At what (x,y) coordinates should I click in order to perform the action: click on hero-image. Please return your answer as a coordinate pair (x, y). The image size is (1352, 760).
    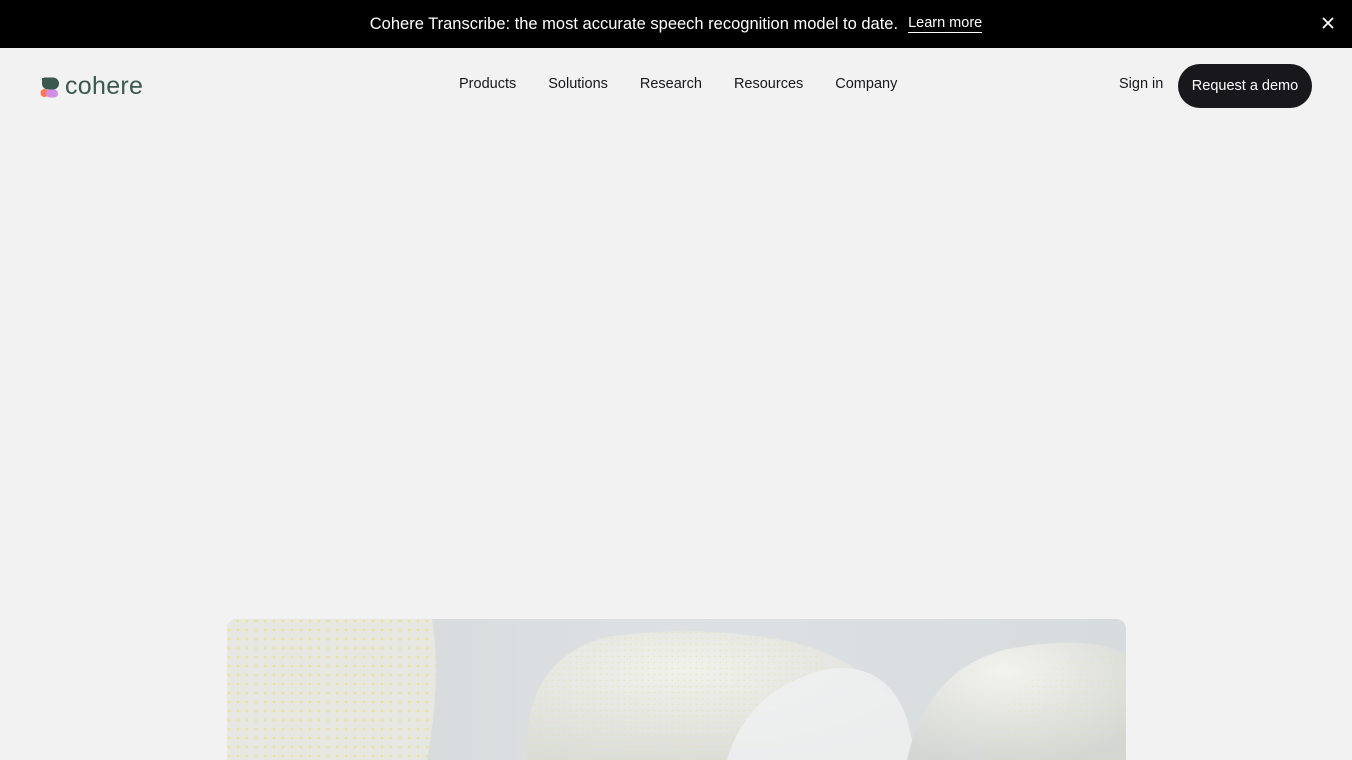
    Looking at the image, I should click on (676, 689).